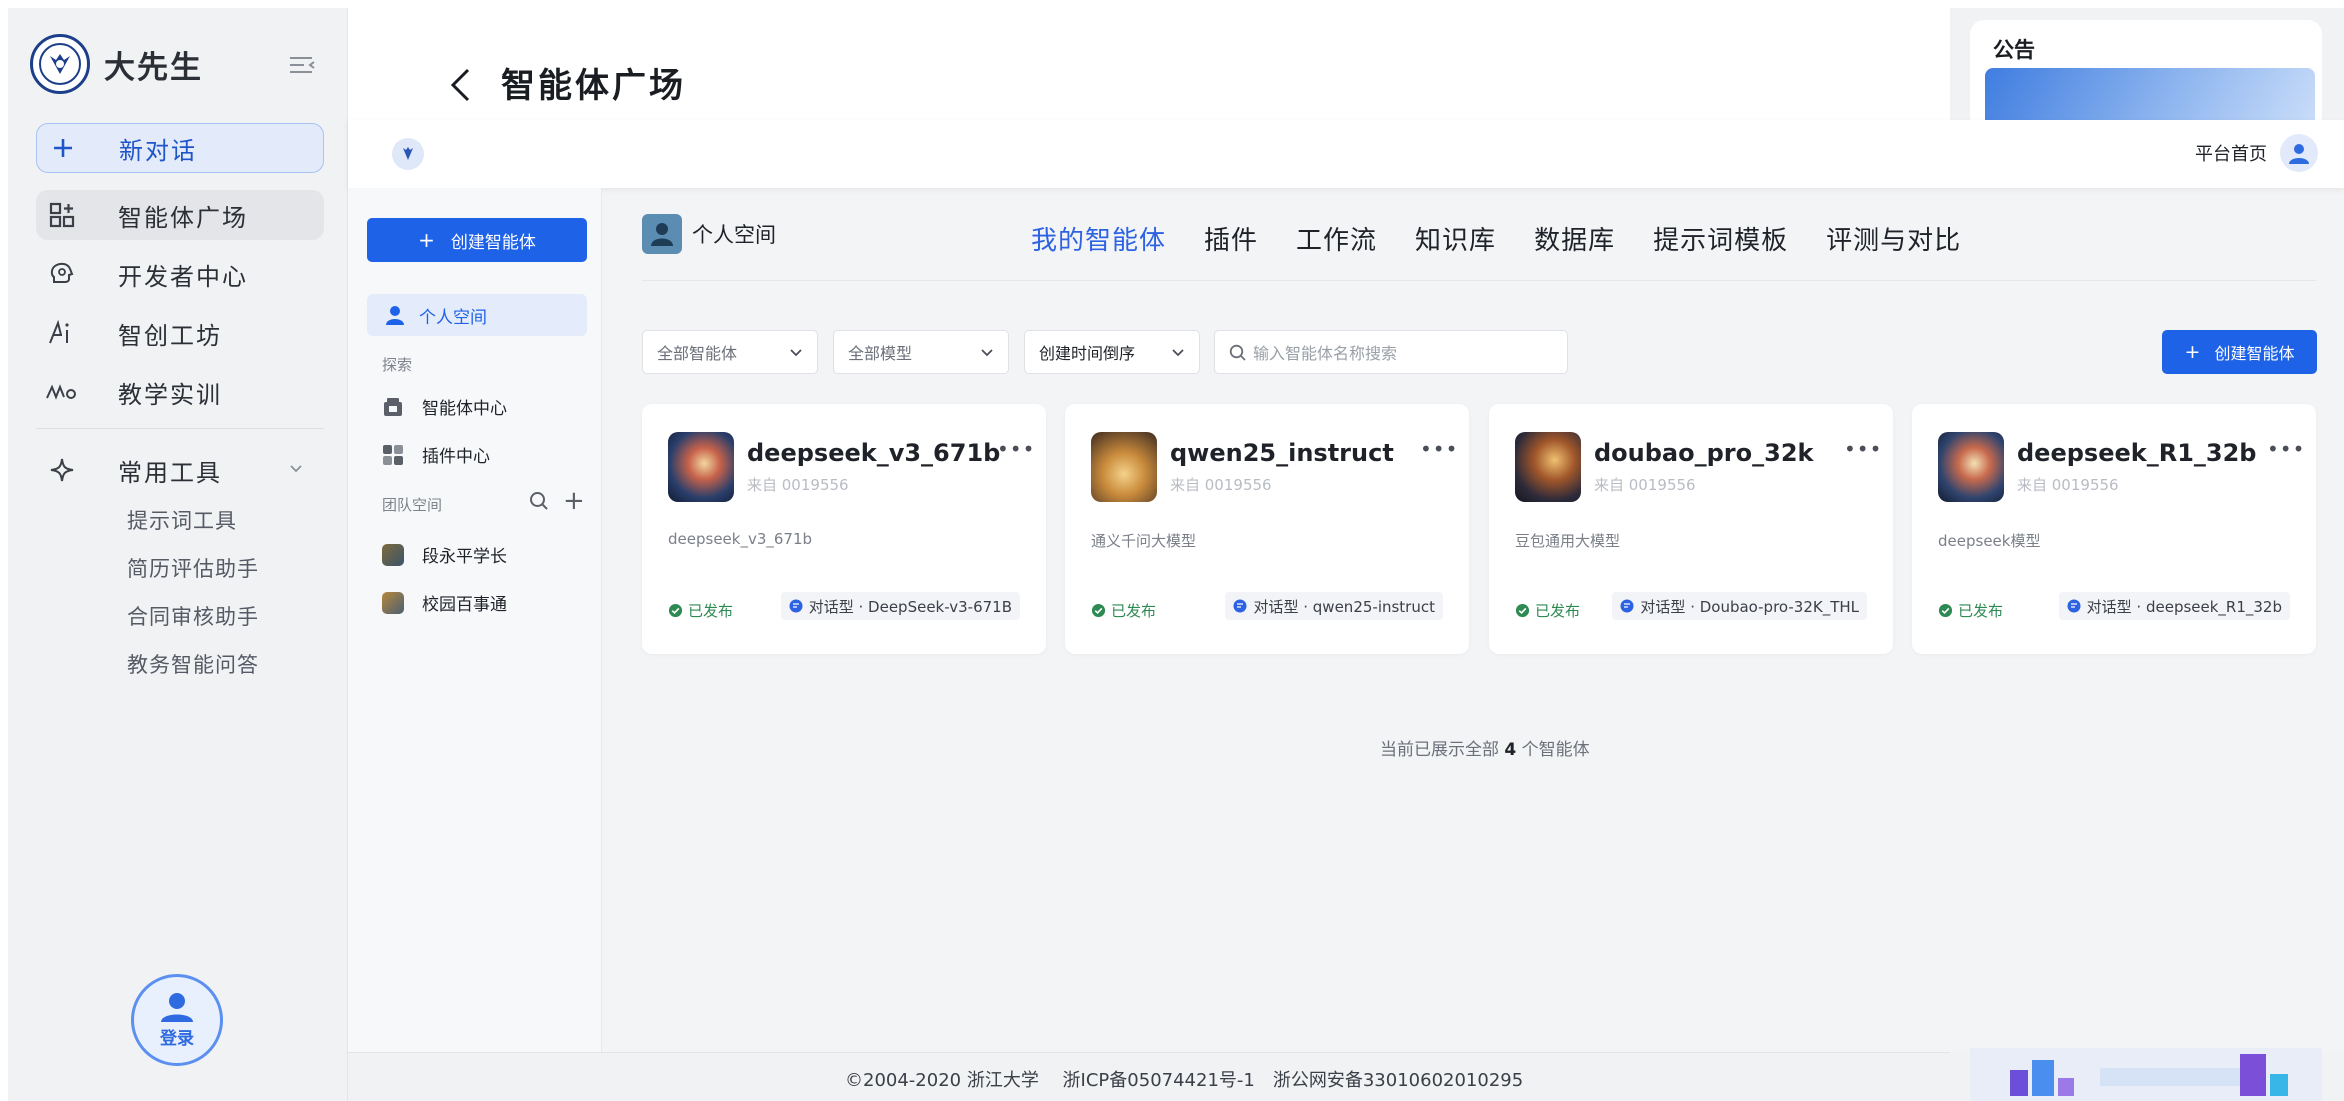 This screenshot has width=2344, height=1101. What do you see at coordinates (1568, 541) in the screenshot?
I see `agent-description: 豆包通用大模型` at bounding box center [1568, 541].